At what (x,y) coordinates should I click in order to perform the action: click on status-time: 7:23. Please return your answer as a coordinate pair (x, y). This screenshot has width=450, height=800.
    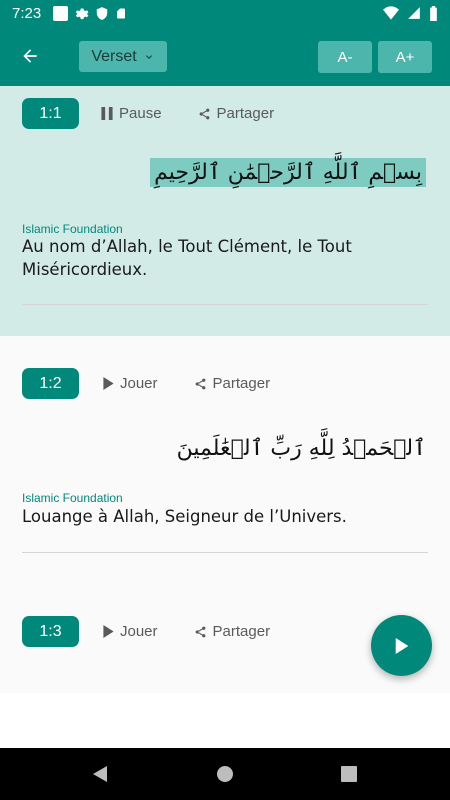
    Looking at the image, I should click on (27, 13).